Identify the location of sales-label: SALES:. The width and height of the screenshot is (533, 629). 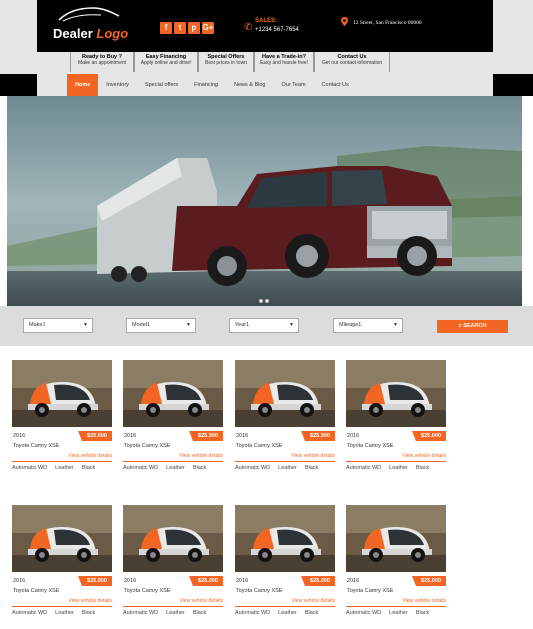
(266, 21).